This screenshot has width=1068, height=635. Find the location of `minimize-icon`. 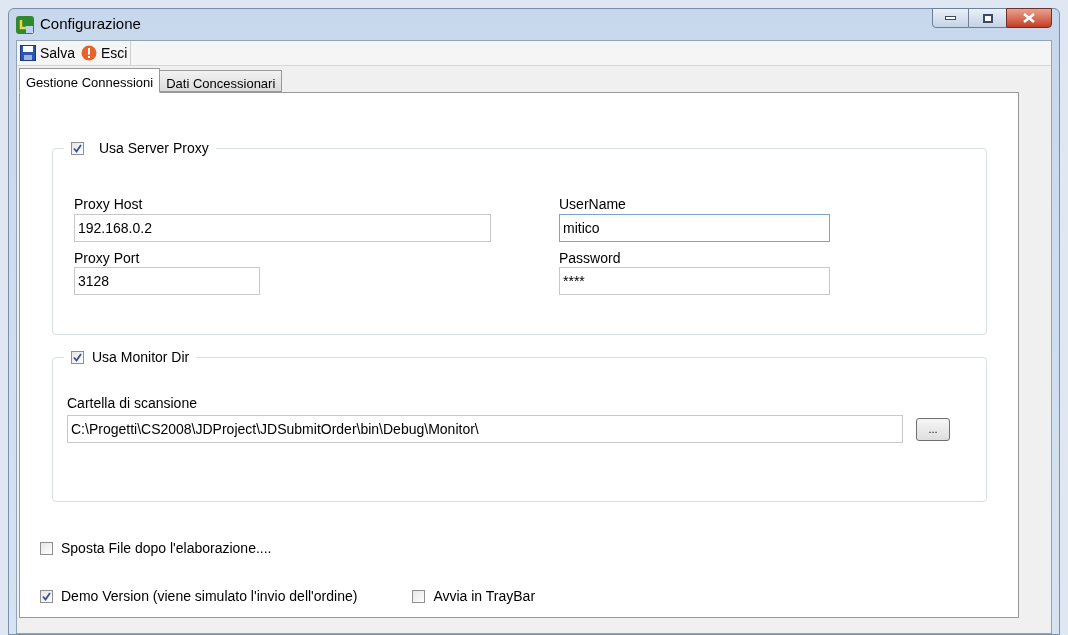

minimize-icon is located at coordinates (950, 18).